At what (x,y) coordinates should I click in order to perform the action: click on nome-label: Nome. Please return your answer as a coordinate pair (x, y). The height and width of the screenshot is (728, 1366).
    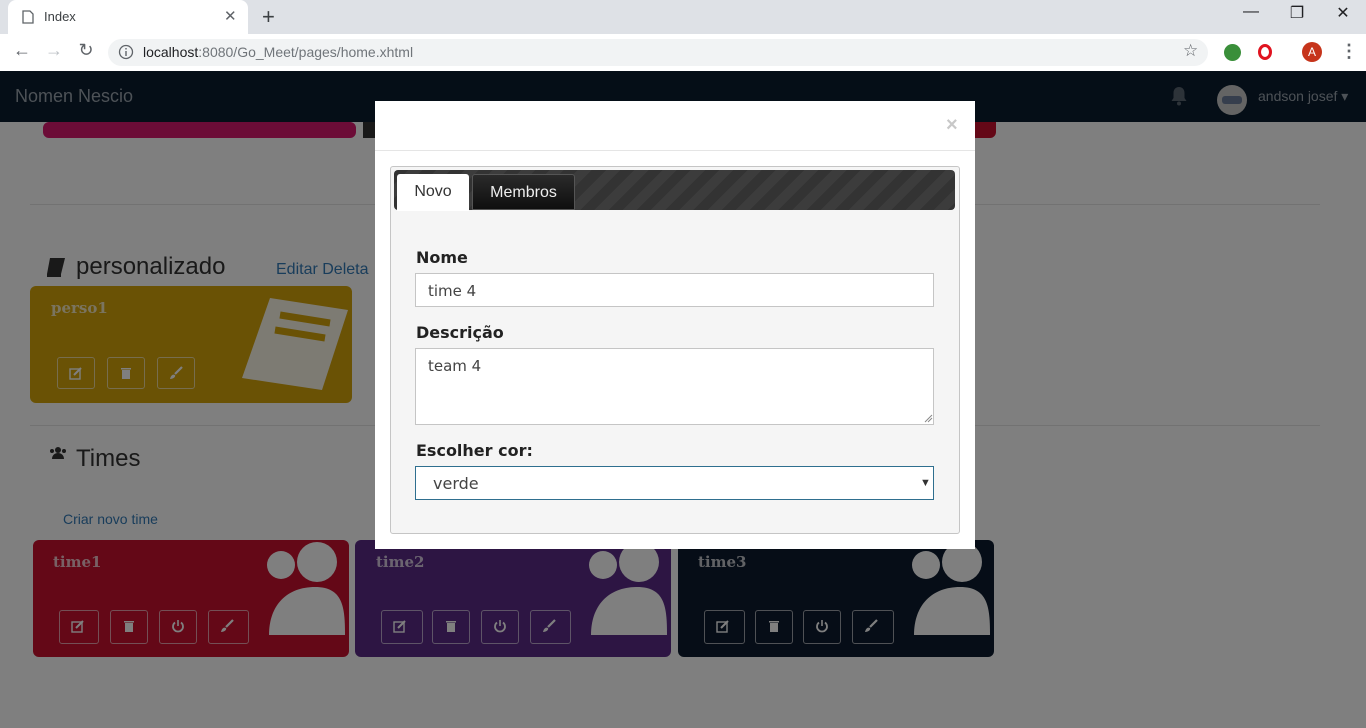
    Looking at the image, I should click on (442, 257).